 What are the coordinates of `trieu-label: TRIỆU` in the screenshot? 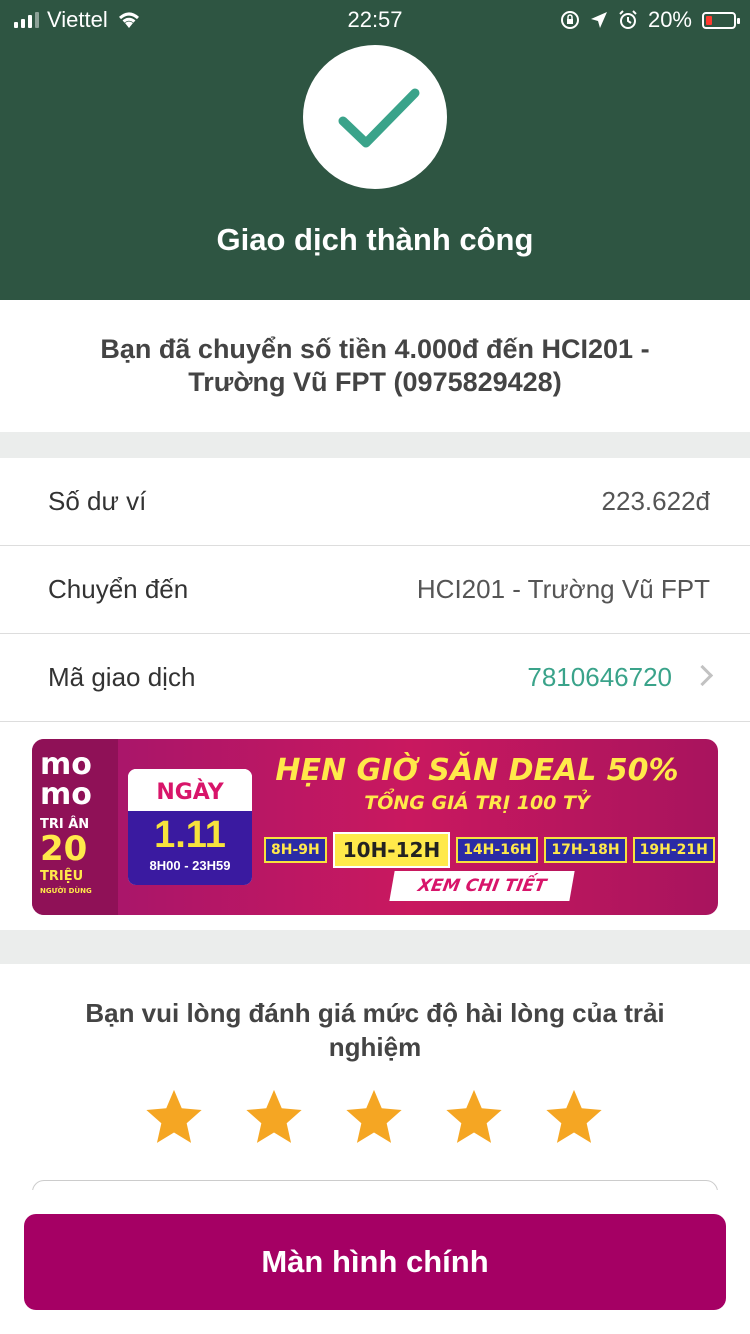 It's located at (62, 876).